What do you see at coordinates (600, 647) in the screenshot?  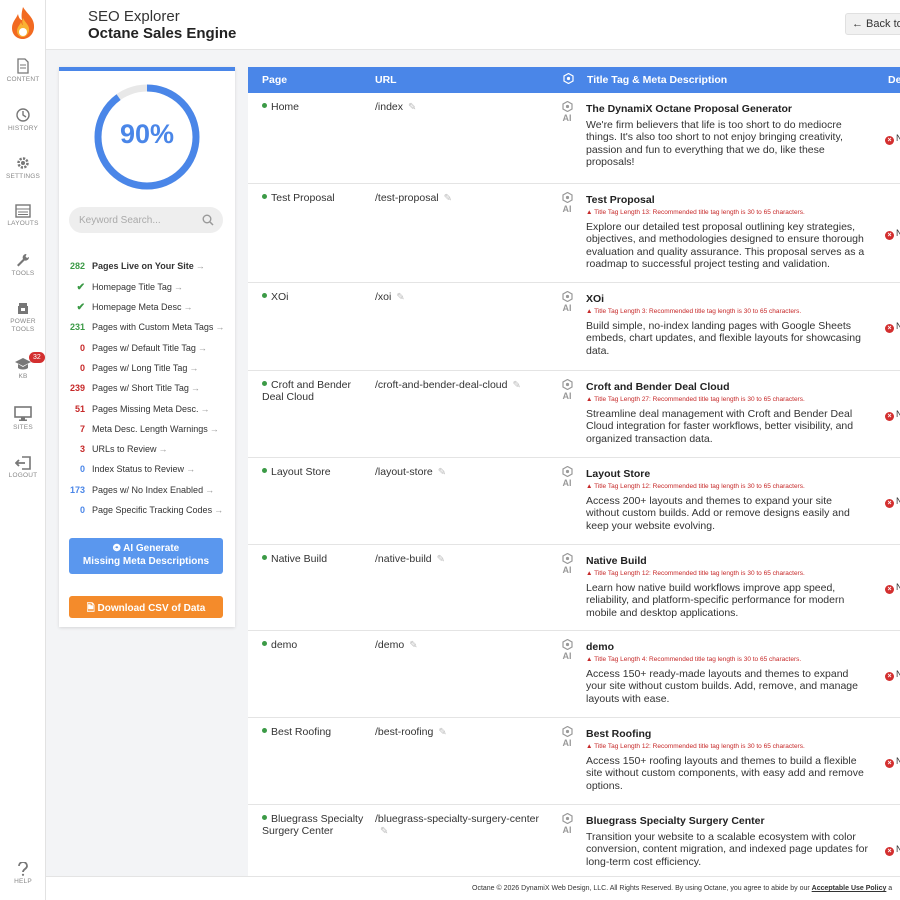 I see `title-tag: demo` at bounding box center [600, 647].